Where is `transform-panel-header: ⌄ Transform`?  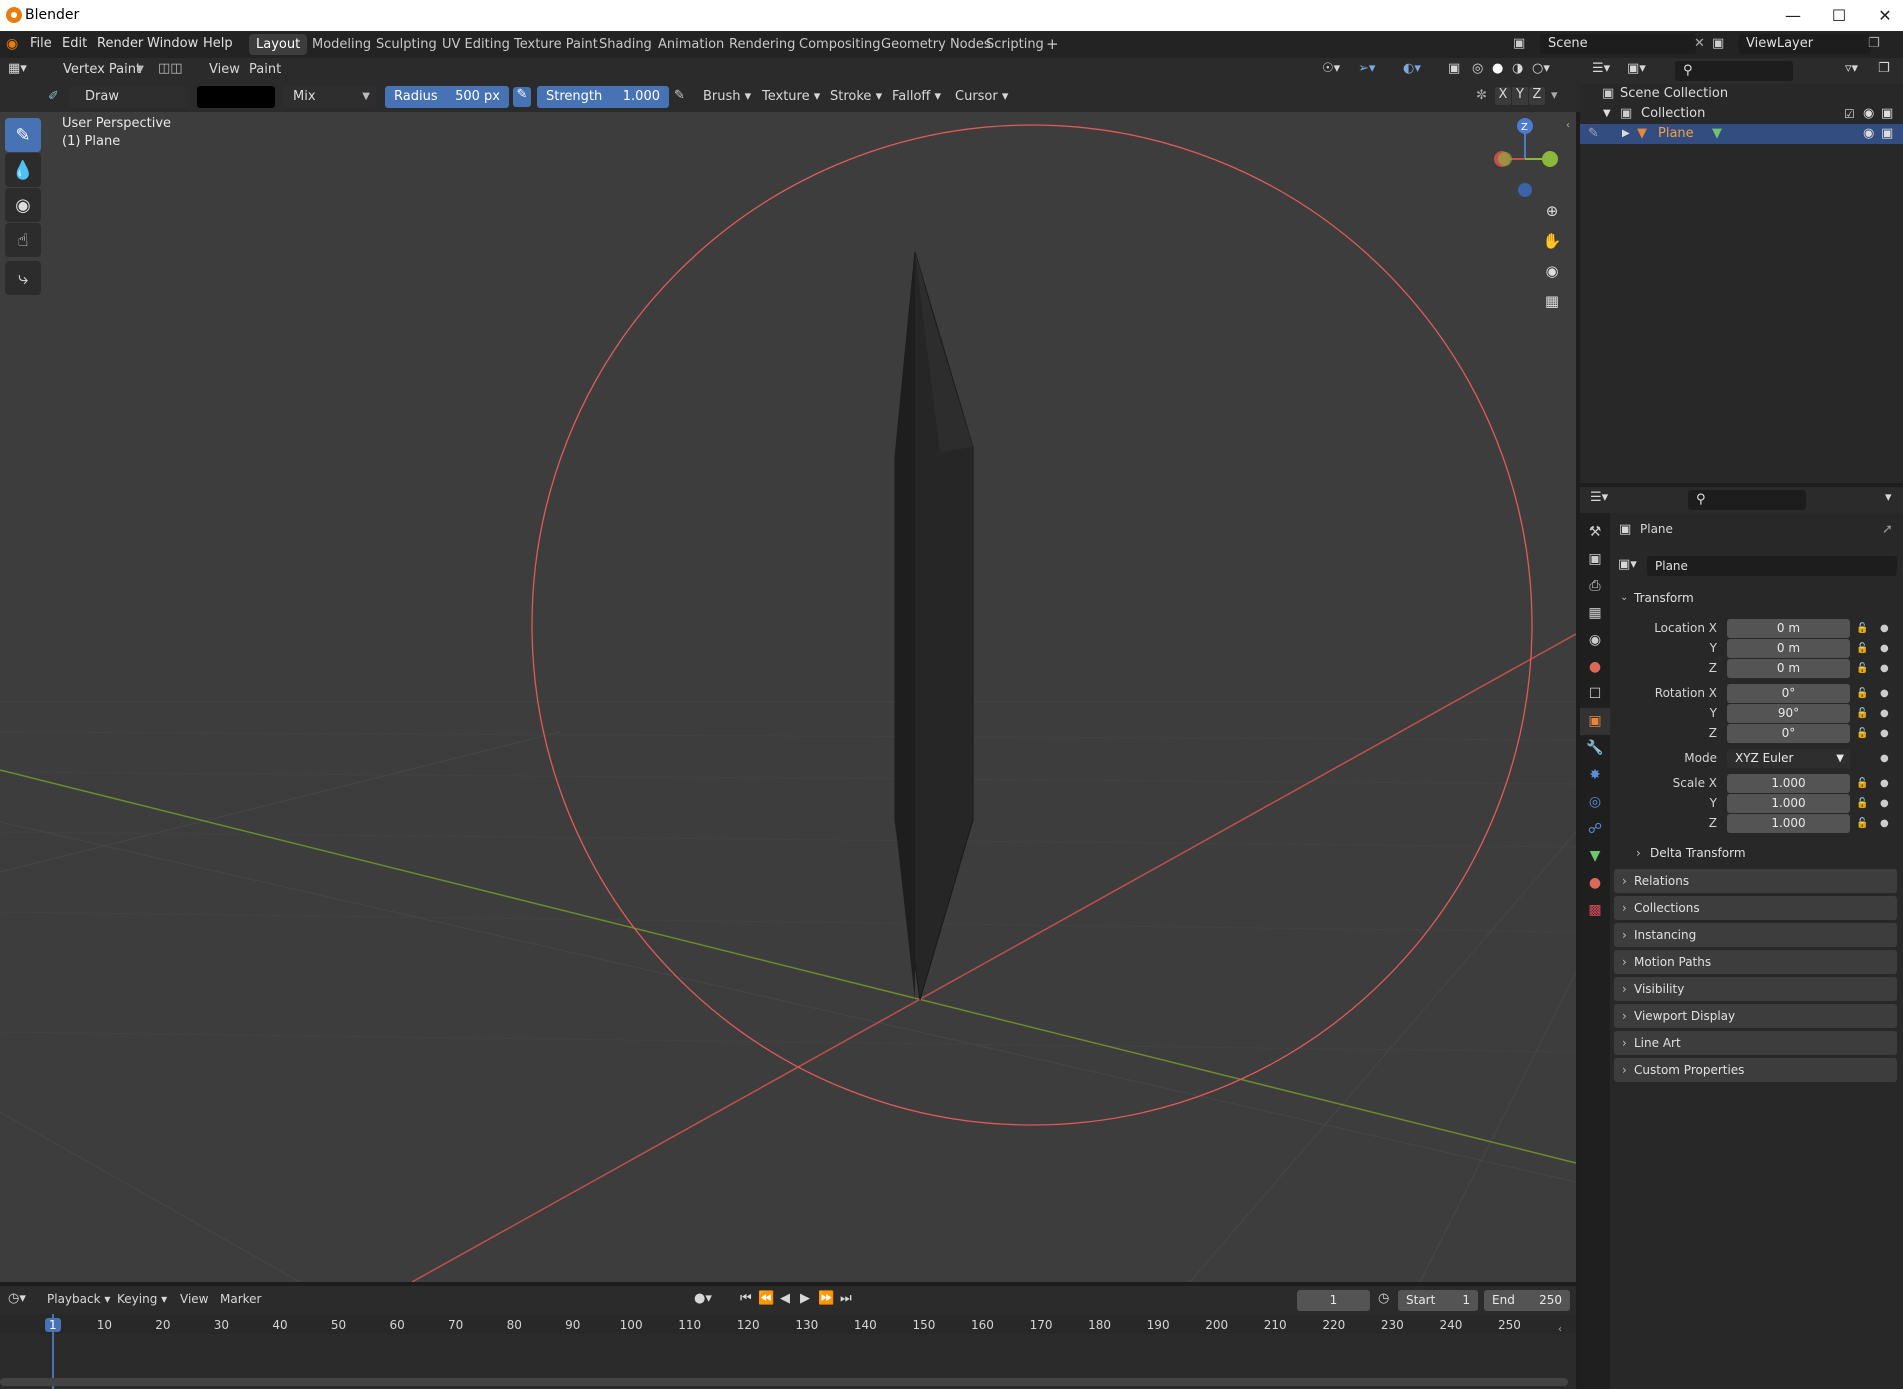
transform-panel-header: ⌄ Transform is located at coordinates (1755, 598).